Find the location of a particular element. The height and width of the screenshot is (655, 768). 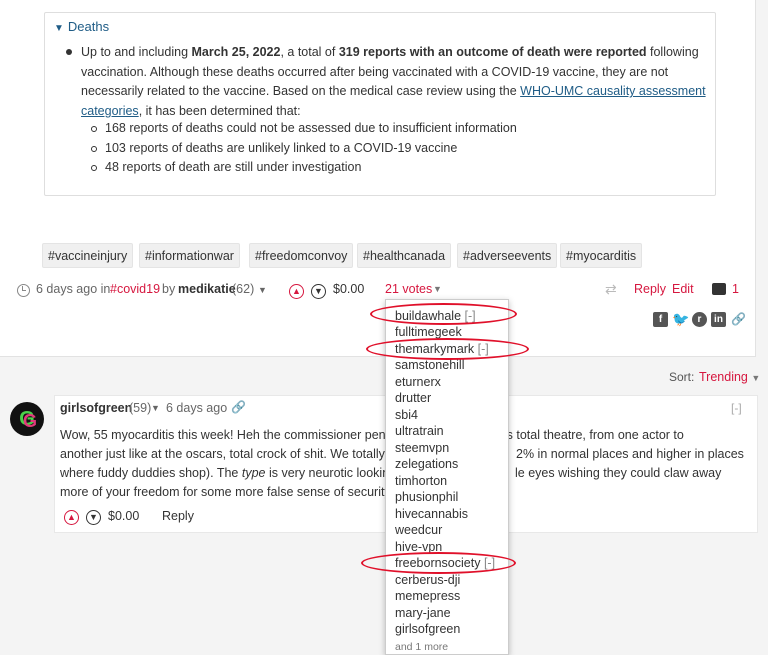

edit-link: Edit is located at coordinates (683, 291).